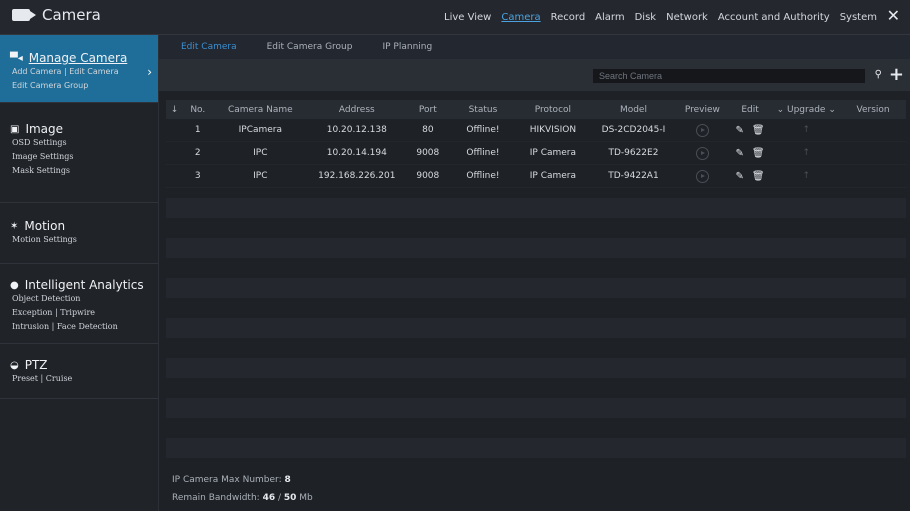 The height and width of the screenshot is (511, 910). Describe the element at coordinates (407, 47) in the screenshot. I see `tab-ip-planning: IP Planning` at that location.